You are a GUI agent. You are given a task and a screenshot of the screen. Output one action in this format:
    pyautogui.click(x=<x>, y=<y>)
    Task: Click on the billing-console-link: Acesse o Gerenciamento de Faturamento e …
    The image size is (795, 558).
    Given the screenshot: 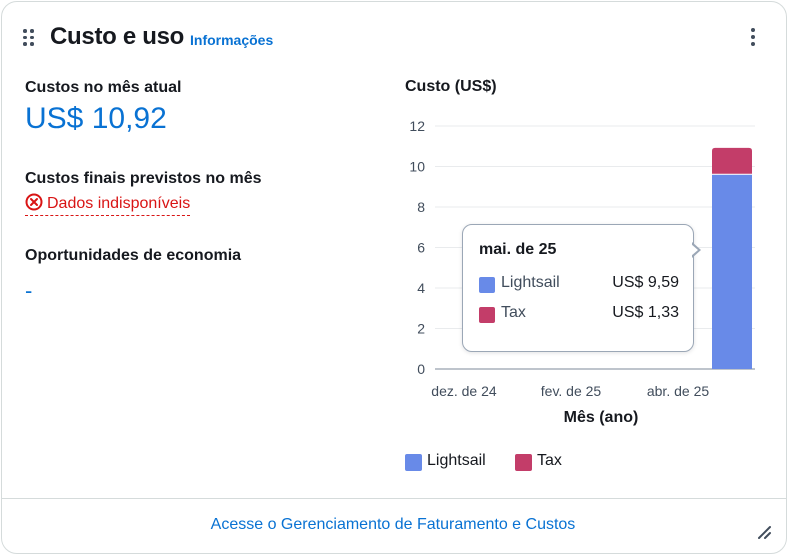 What is the action you would take?
    pyautogui.click(x=393, y=525)
    